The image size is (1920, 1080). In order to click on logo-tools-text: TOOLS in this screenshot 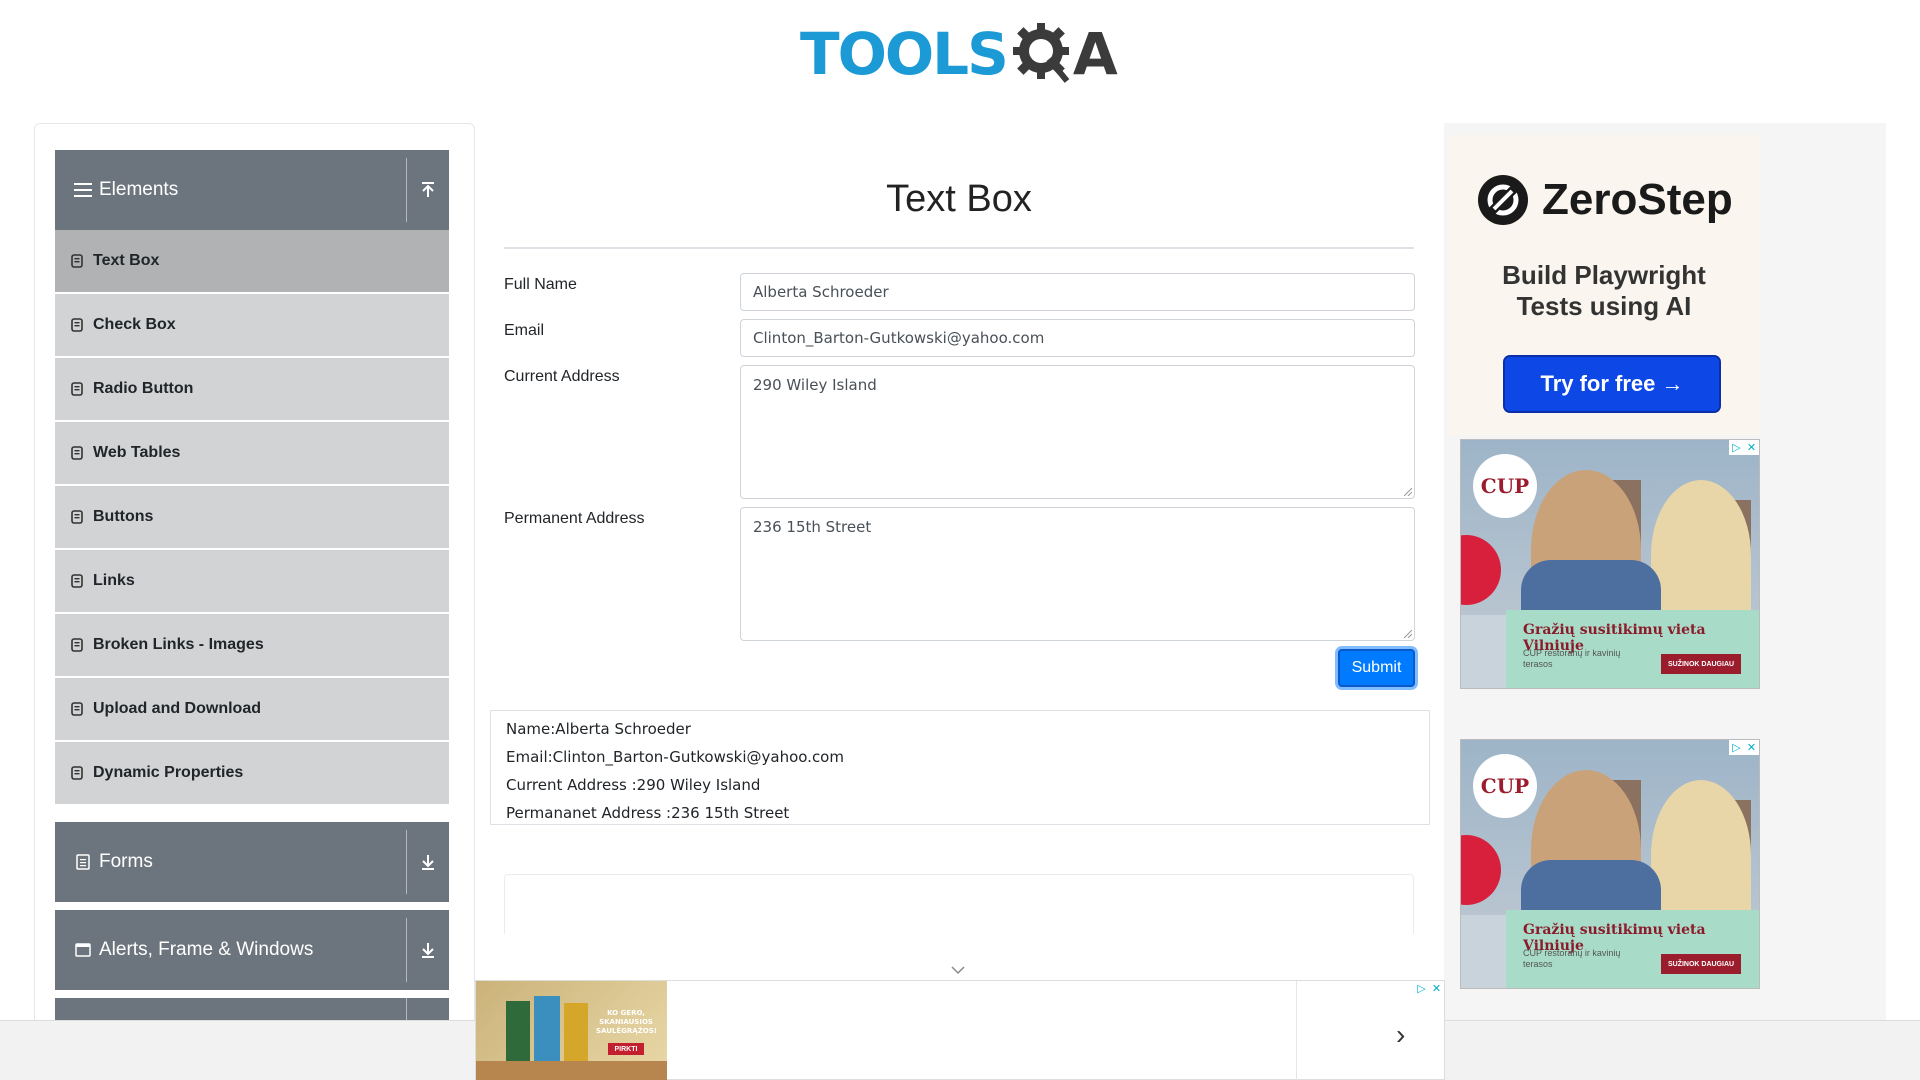, I will do `click(904, 54)`.